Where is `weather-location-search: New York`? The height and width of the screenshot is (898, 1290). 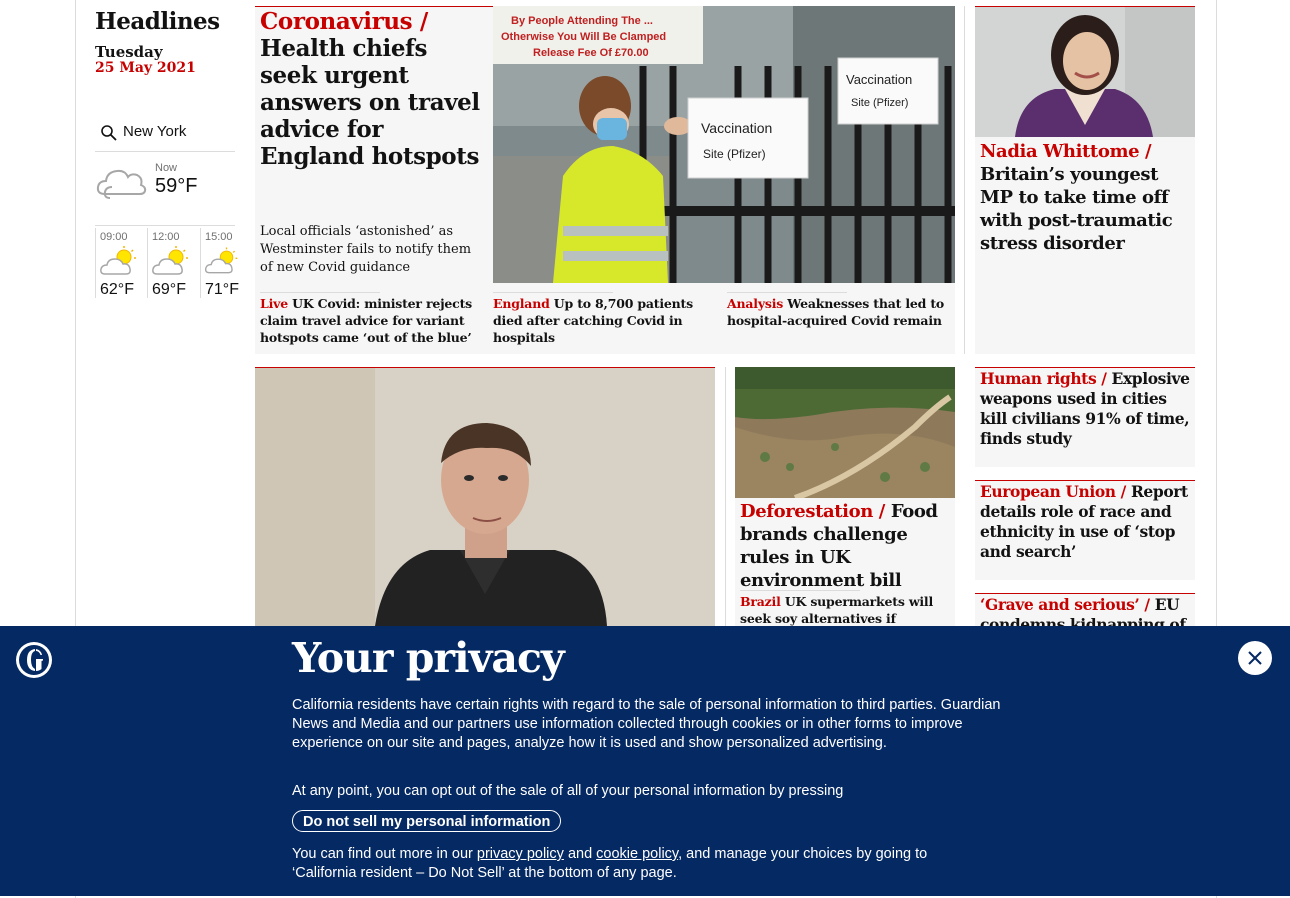
weather-location-search: New York is located at coordinates (165, 135).